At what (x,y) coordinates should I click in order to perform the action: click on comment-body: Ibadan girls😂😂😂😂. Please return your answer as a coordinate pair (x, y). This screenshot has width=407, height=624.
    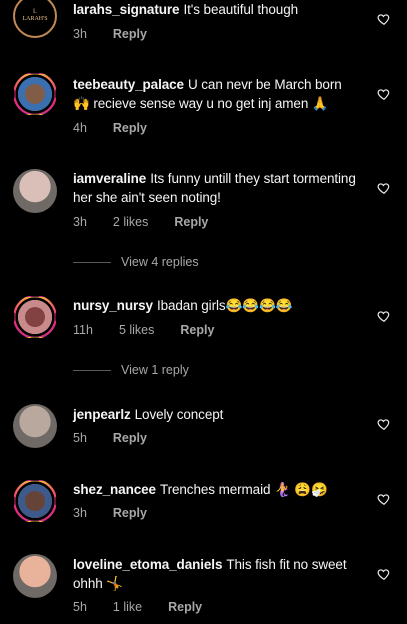
    Looking at the image, I should click on (224, 305).